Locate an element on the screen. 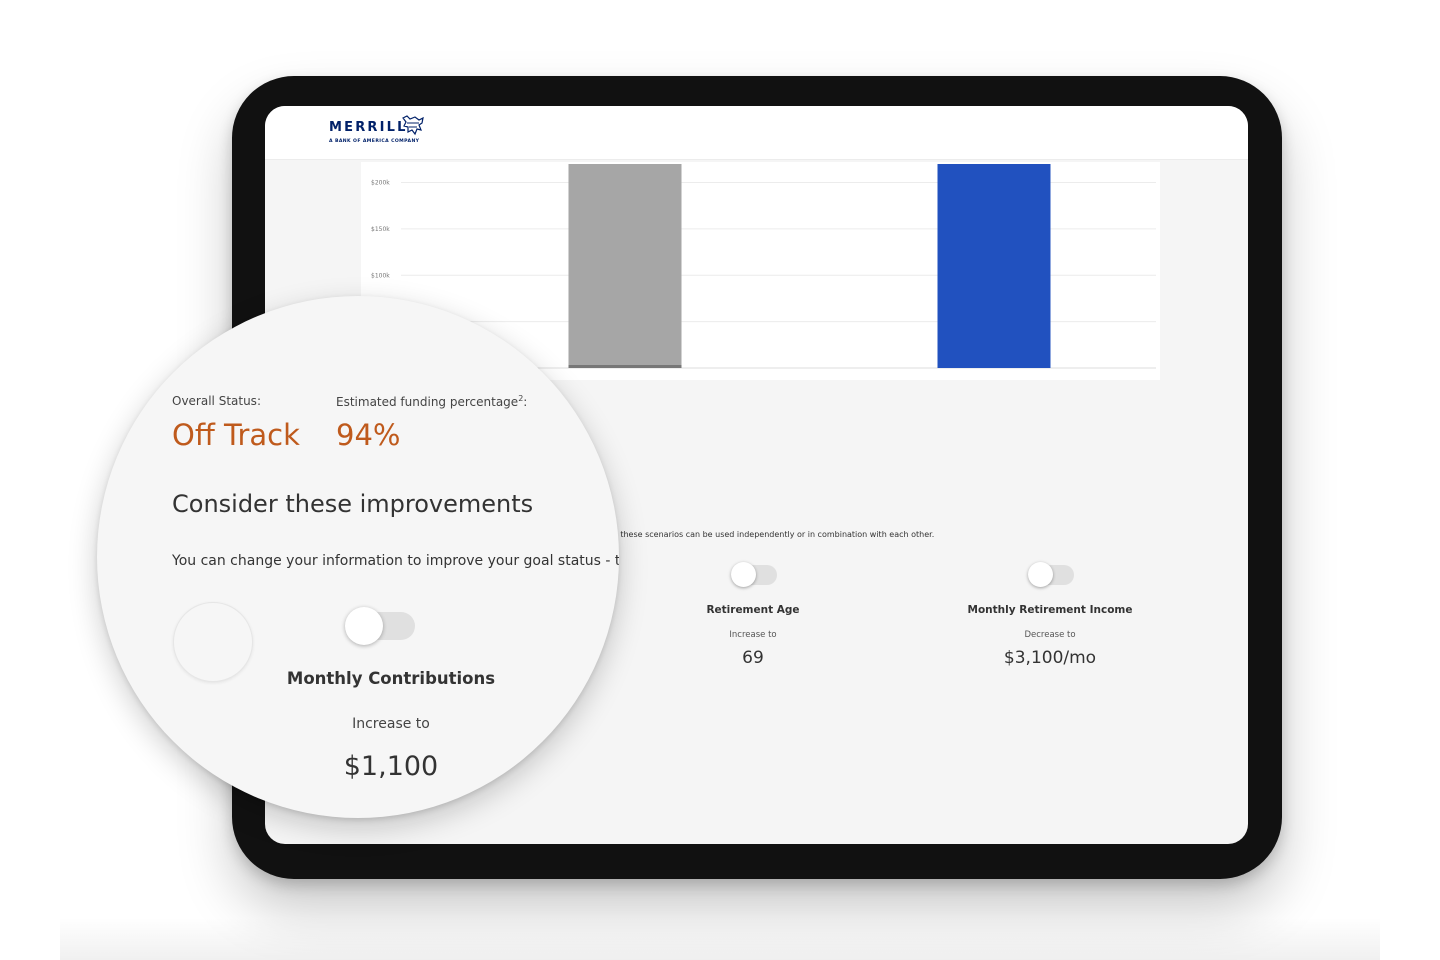 The width and height of the screenshot is (1440, 960). logo-wordmark: MERRILL is located at coordinates (368, 127).